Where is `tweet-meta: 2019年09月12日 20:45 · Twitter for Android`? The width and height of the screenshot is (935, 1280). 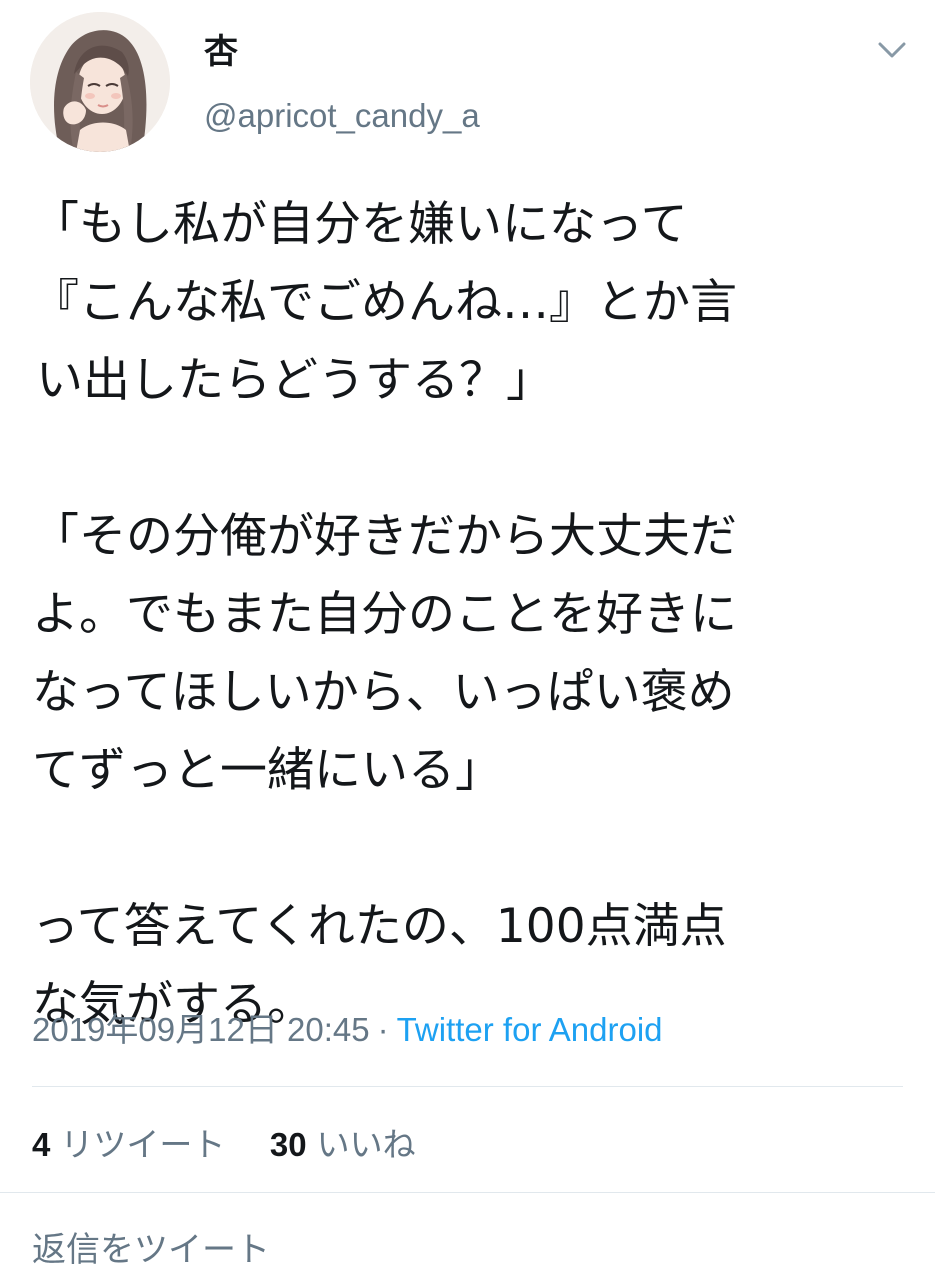
tweet-meta: 2019年09月12日 20:45 · Twitter for Android is located at coordinates (347, 1030).